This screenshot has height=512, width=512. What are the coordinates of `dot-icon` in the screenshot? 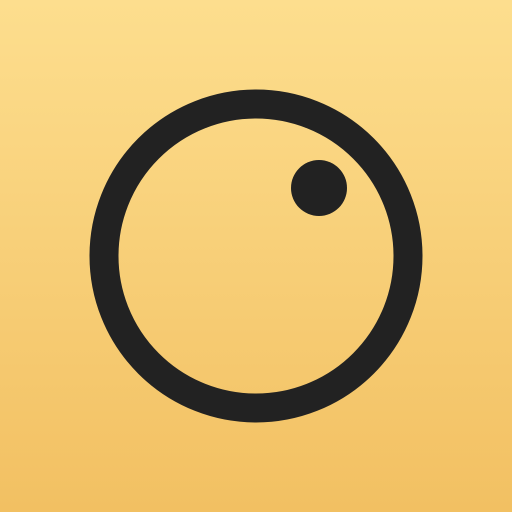 It's located at (319, 188).